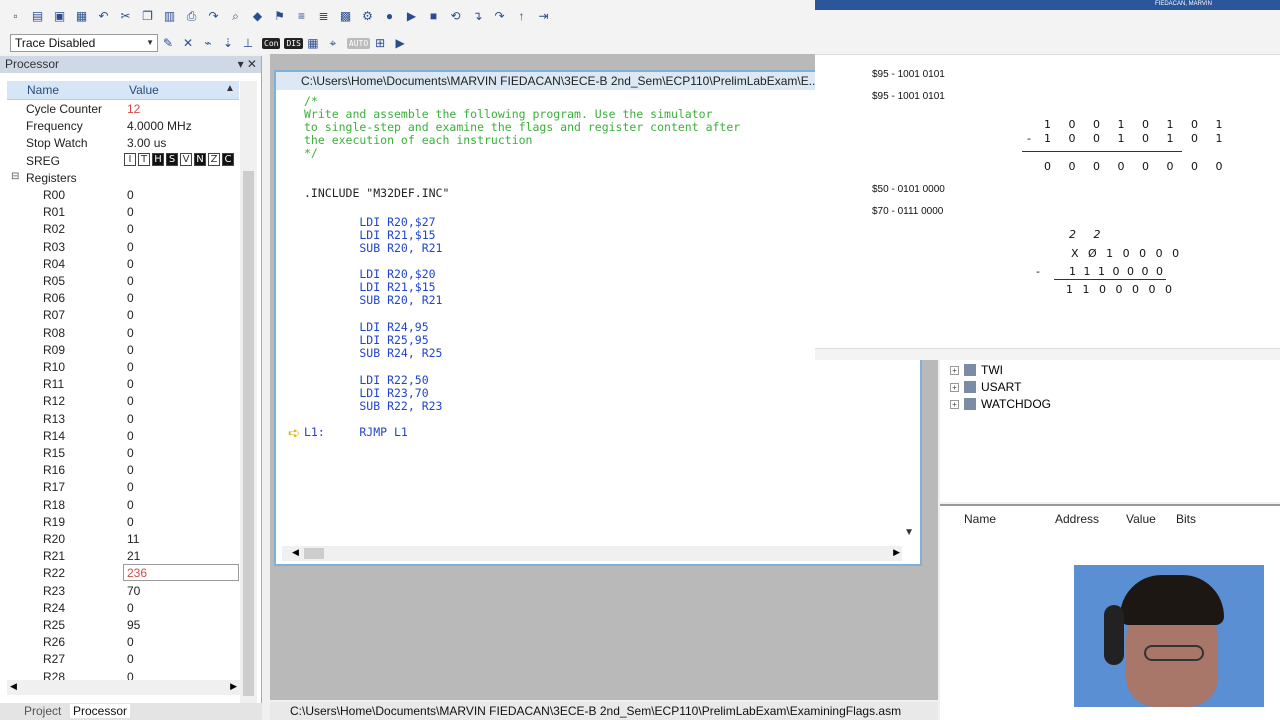  What do you see at coordinates (271, 43) in the screenshot?
I see `con-badge: Con` at bounding box center [271, 43].